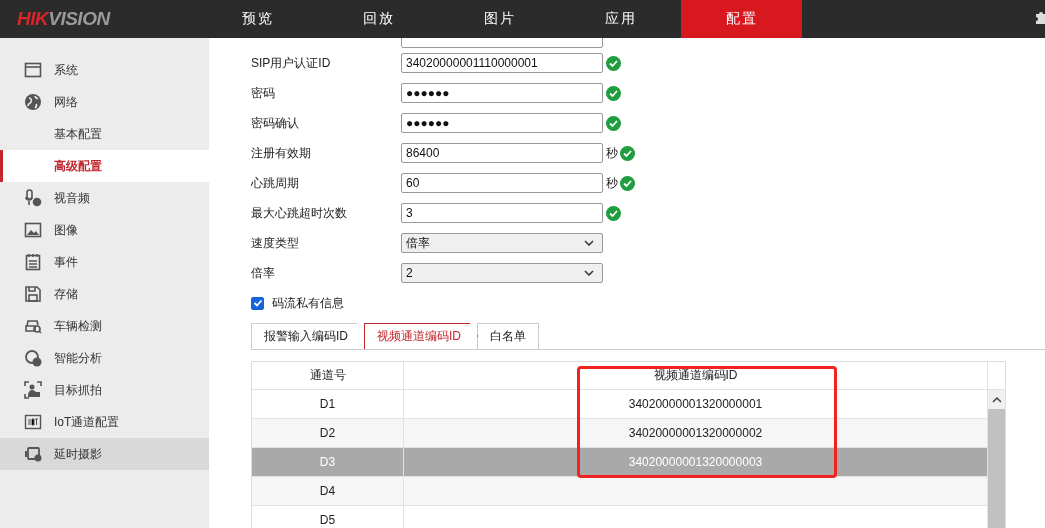 Image resolution: width=1045 pixels, height=528 pixels. What do you see at coordinates (263, 273) in the screenshot?
I see `field-label: 倍率` at bounding box center [263, 273].